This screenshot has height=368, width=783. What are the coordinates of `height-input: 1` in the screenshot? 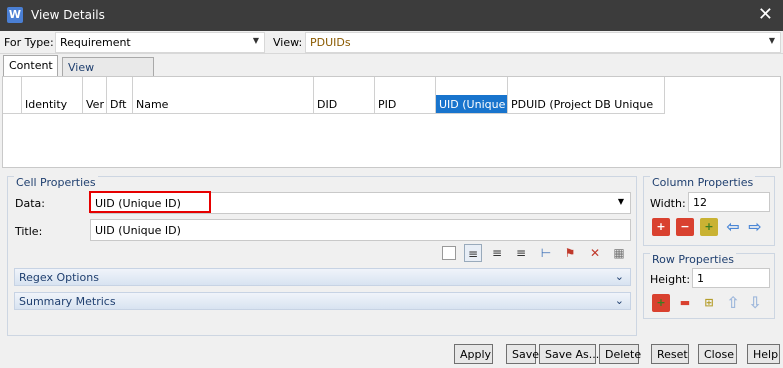 It's located at (731, 278).